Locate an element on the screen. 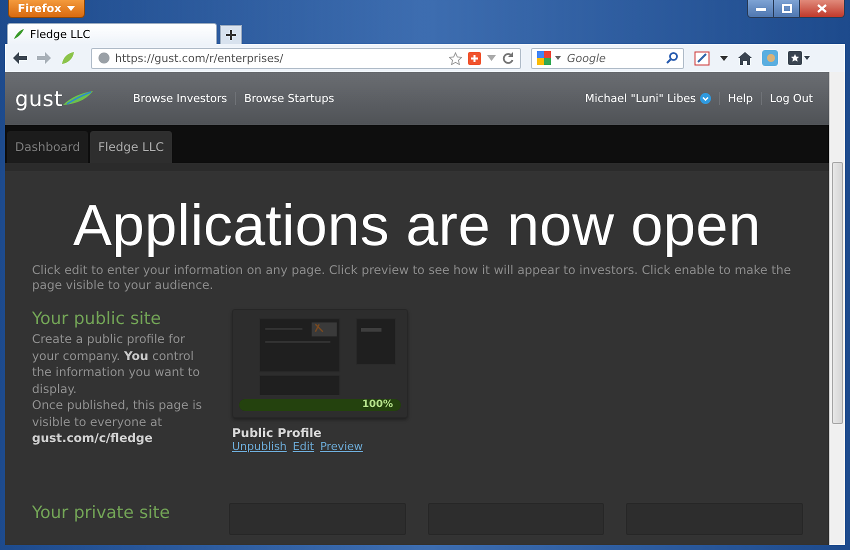 Image resolution: width=850 pixels, height=550 pixels. back-icon is located at coordinates (20, 58).